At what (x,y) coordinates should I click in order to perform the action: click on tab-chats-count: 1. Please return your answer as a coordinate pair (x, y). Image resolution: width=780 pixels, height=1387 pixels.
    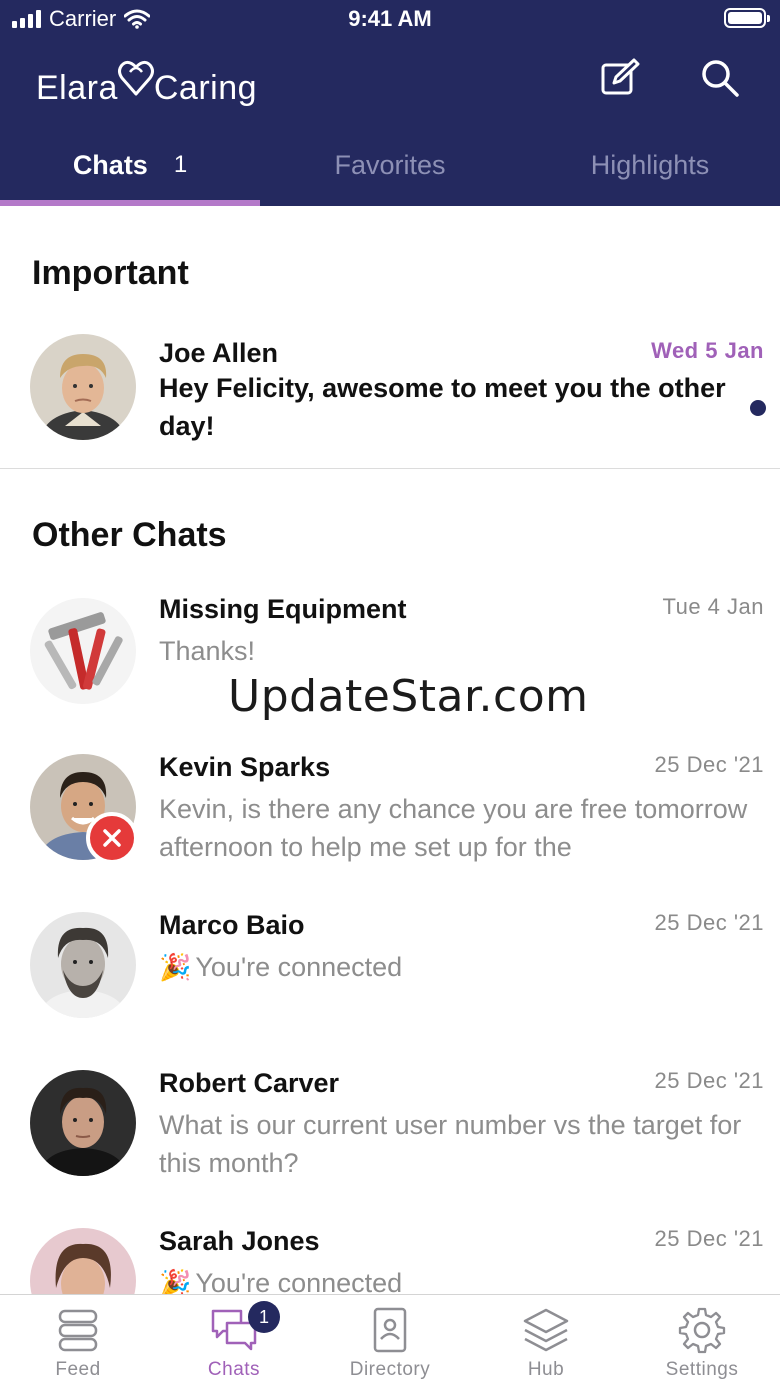
    Looking at the image, I should click on (180, 164).